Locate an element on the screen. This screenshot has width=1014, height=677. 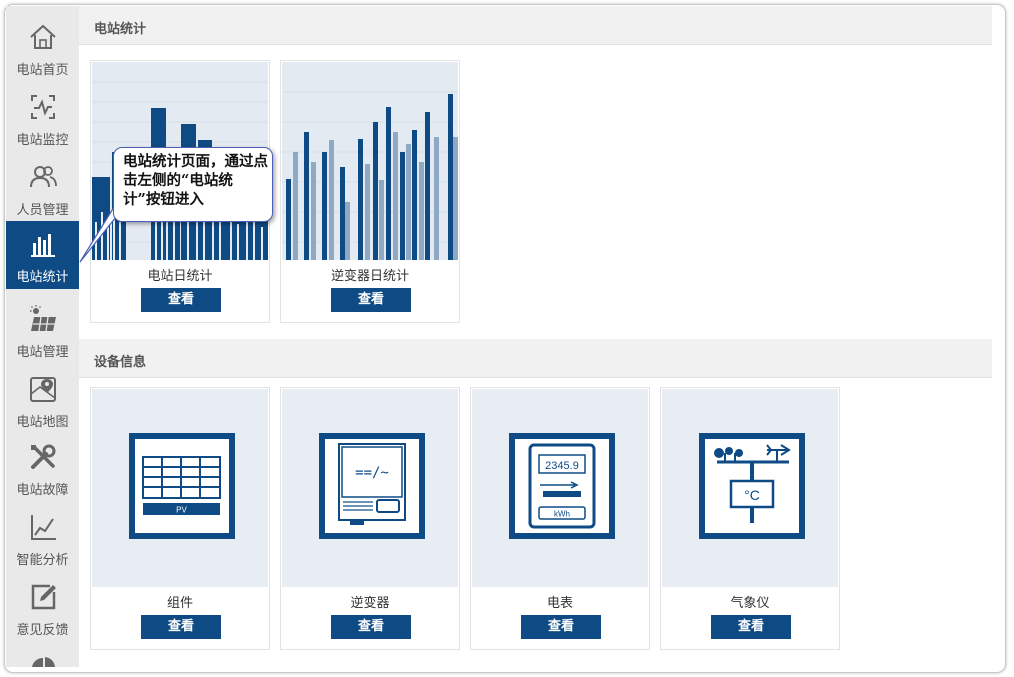
meter-thumbnail: 2345.9 kWh is located at coordinates (560, 488).